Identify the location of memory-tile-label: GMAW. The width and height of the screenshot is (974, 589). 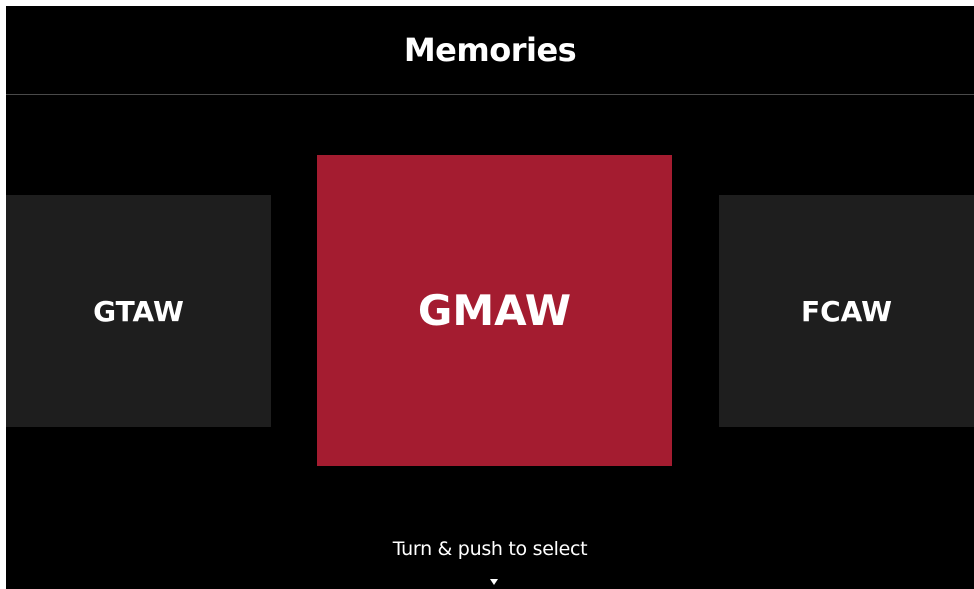
(494, 310).